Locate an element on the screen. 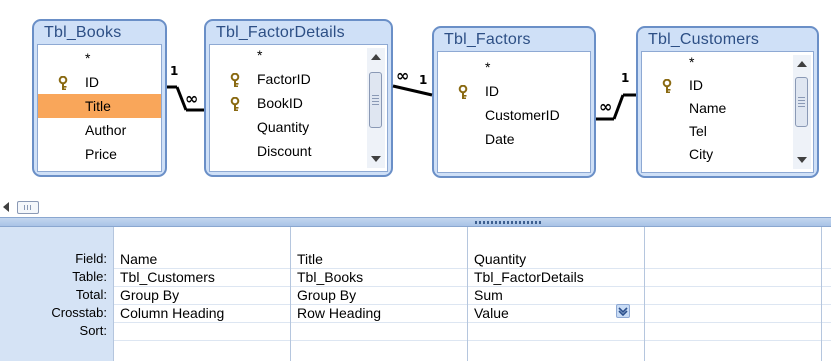 Image resolution: width=831 pixels, height=361 pixels. table-cell: Tbl_FactorDetails is located at coordinates (558, 277).